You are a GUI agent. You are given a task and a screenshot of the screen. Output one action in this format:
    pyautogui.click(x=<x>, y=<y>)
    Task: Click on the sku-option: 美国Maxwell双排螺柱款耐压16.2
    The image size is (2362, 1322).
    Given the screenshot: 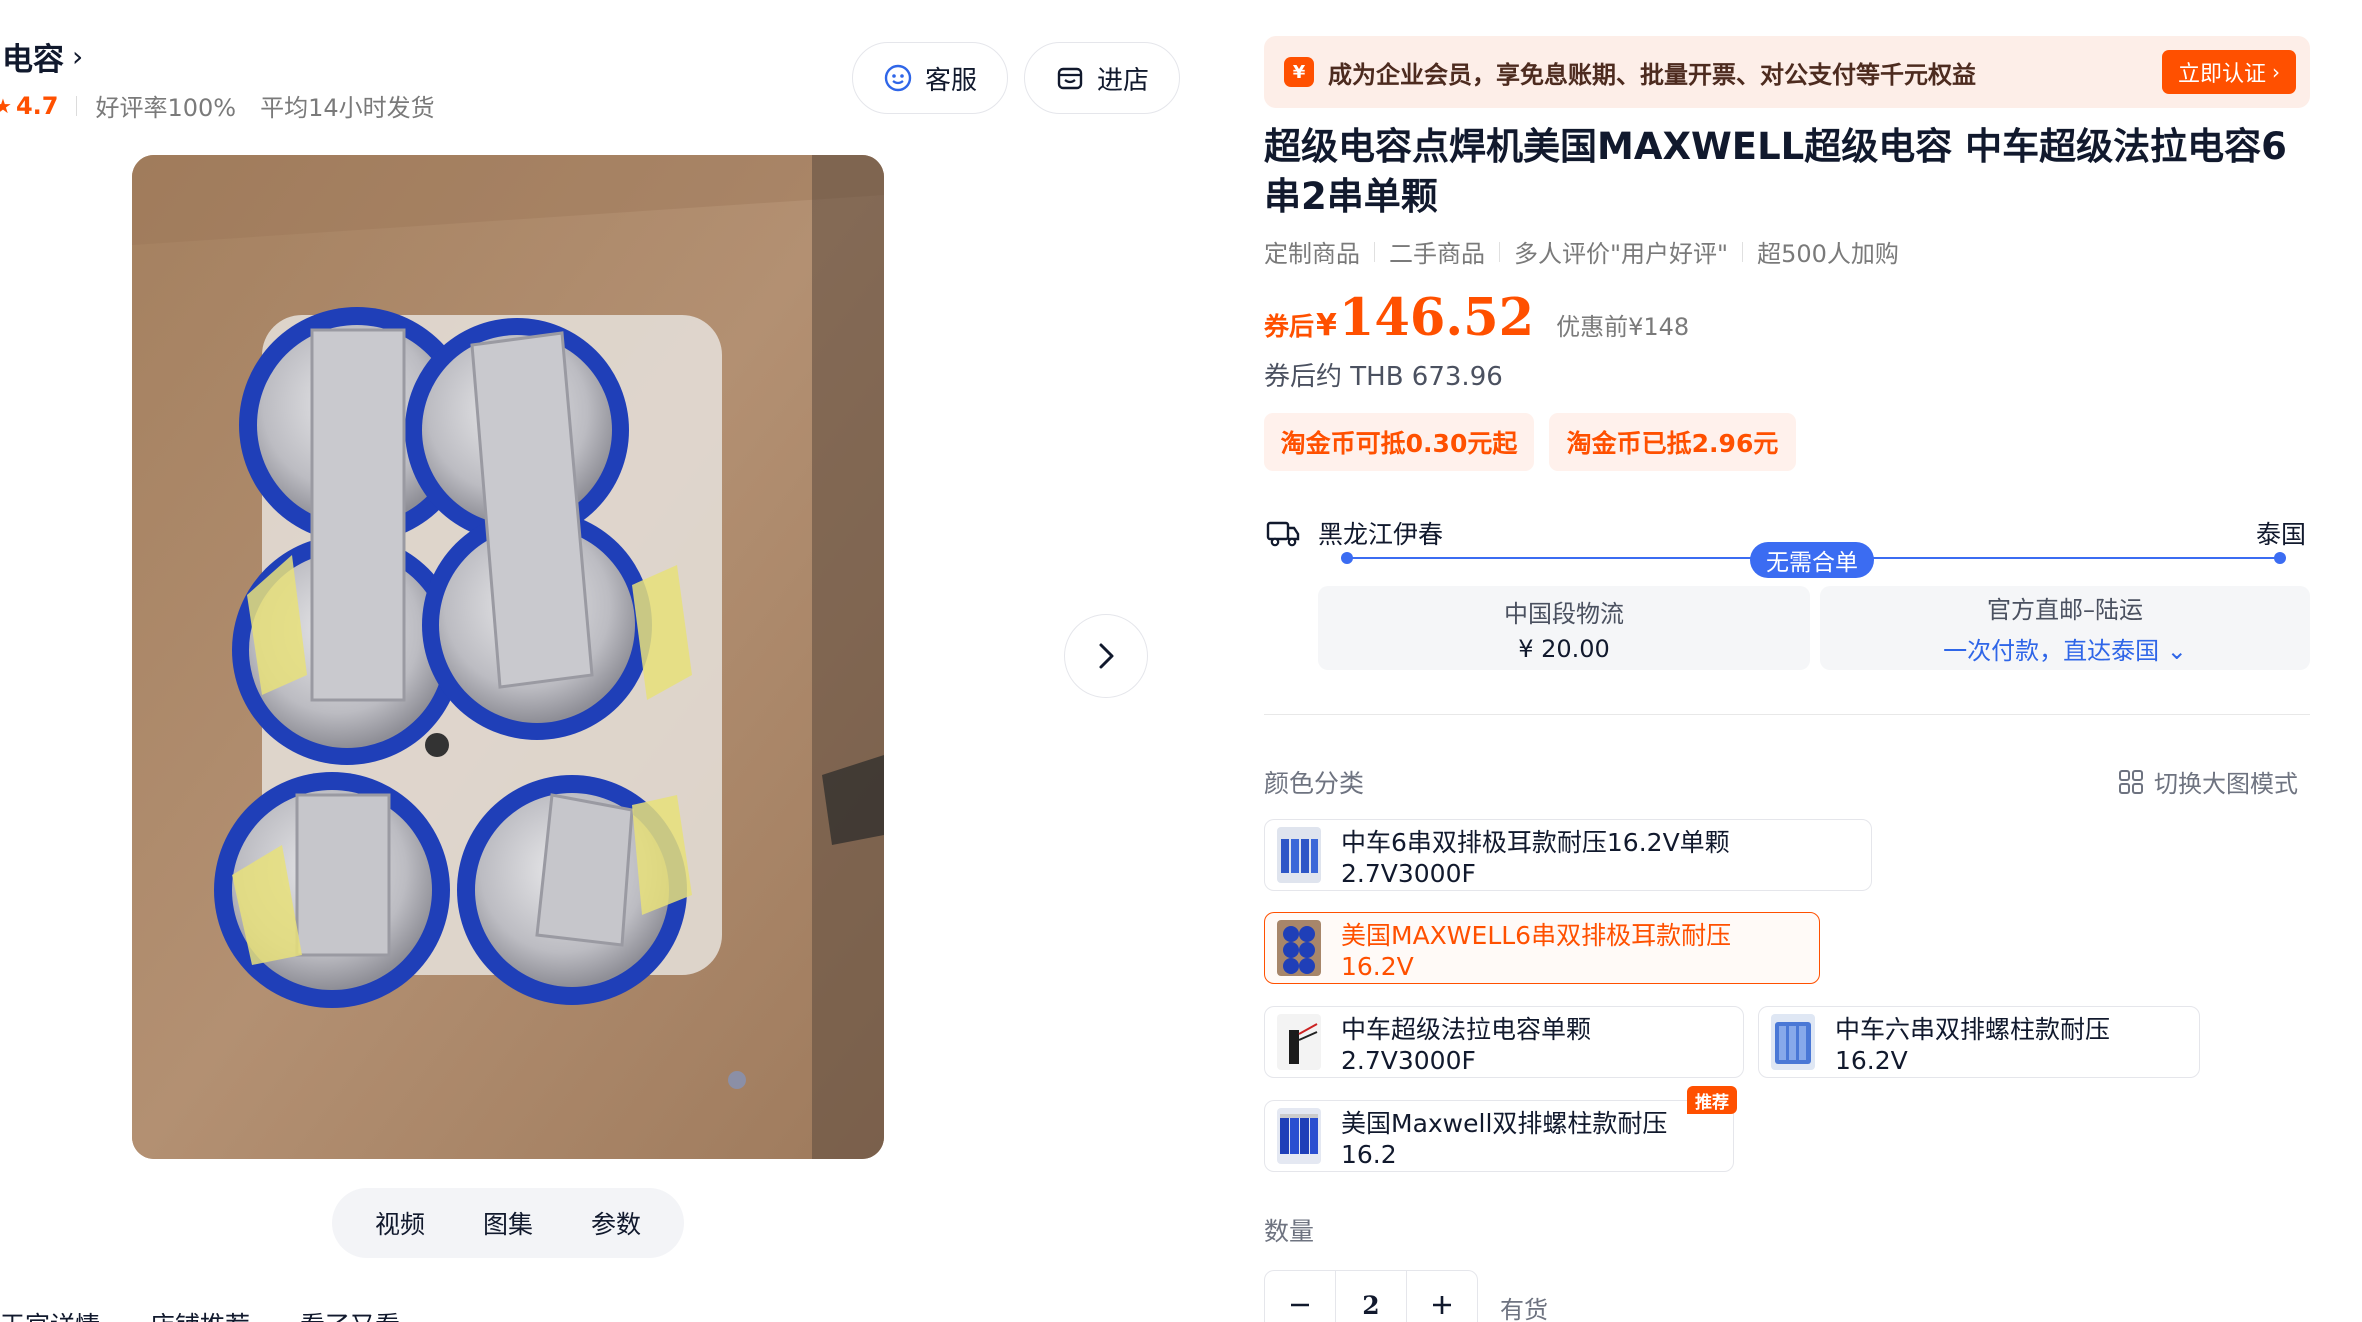 What is the action you would take?
    pyautogui.click(x=1499, y=1136)
    